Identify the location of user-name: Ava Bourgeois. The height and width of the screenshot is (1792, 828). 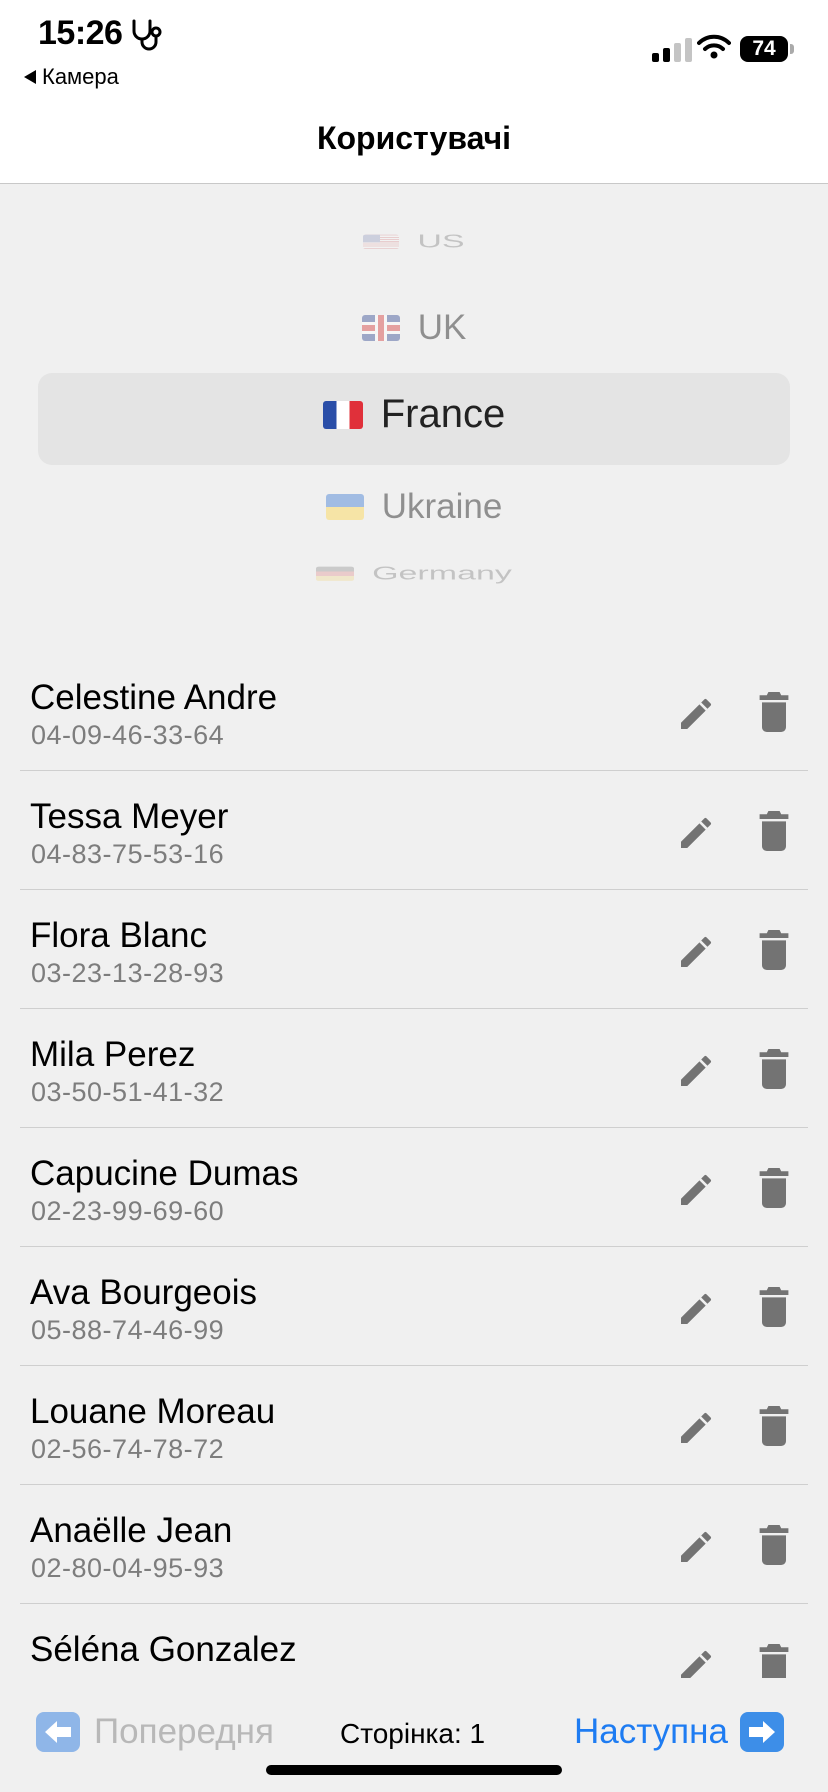
(144, 1292).